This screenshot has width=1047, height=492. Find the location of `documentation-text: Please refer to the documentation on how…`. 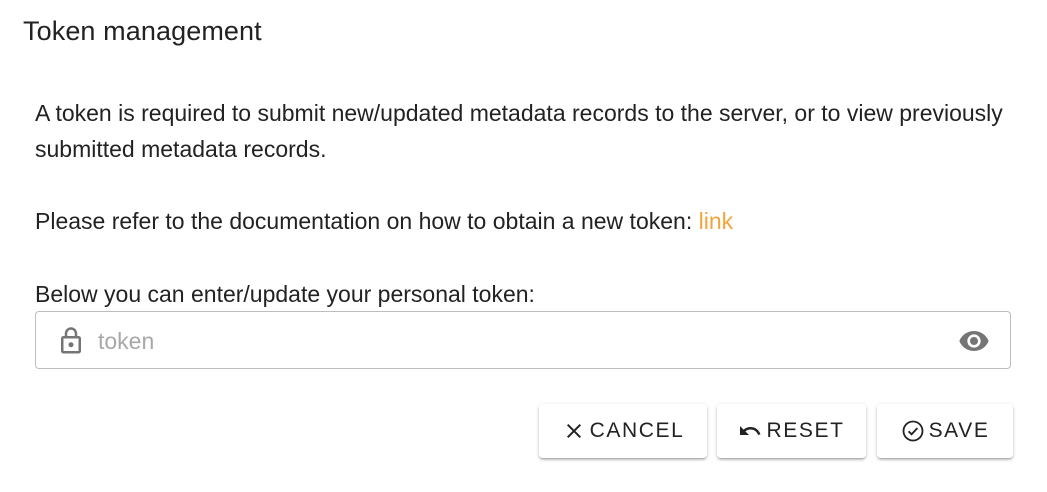

documentation-text: Please refer to the documentation on how… is located at coordinates (530, 221).